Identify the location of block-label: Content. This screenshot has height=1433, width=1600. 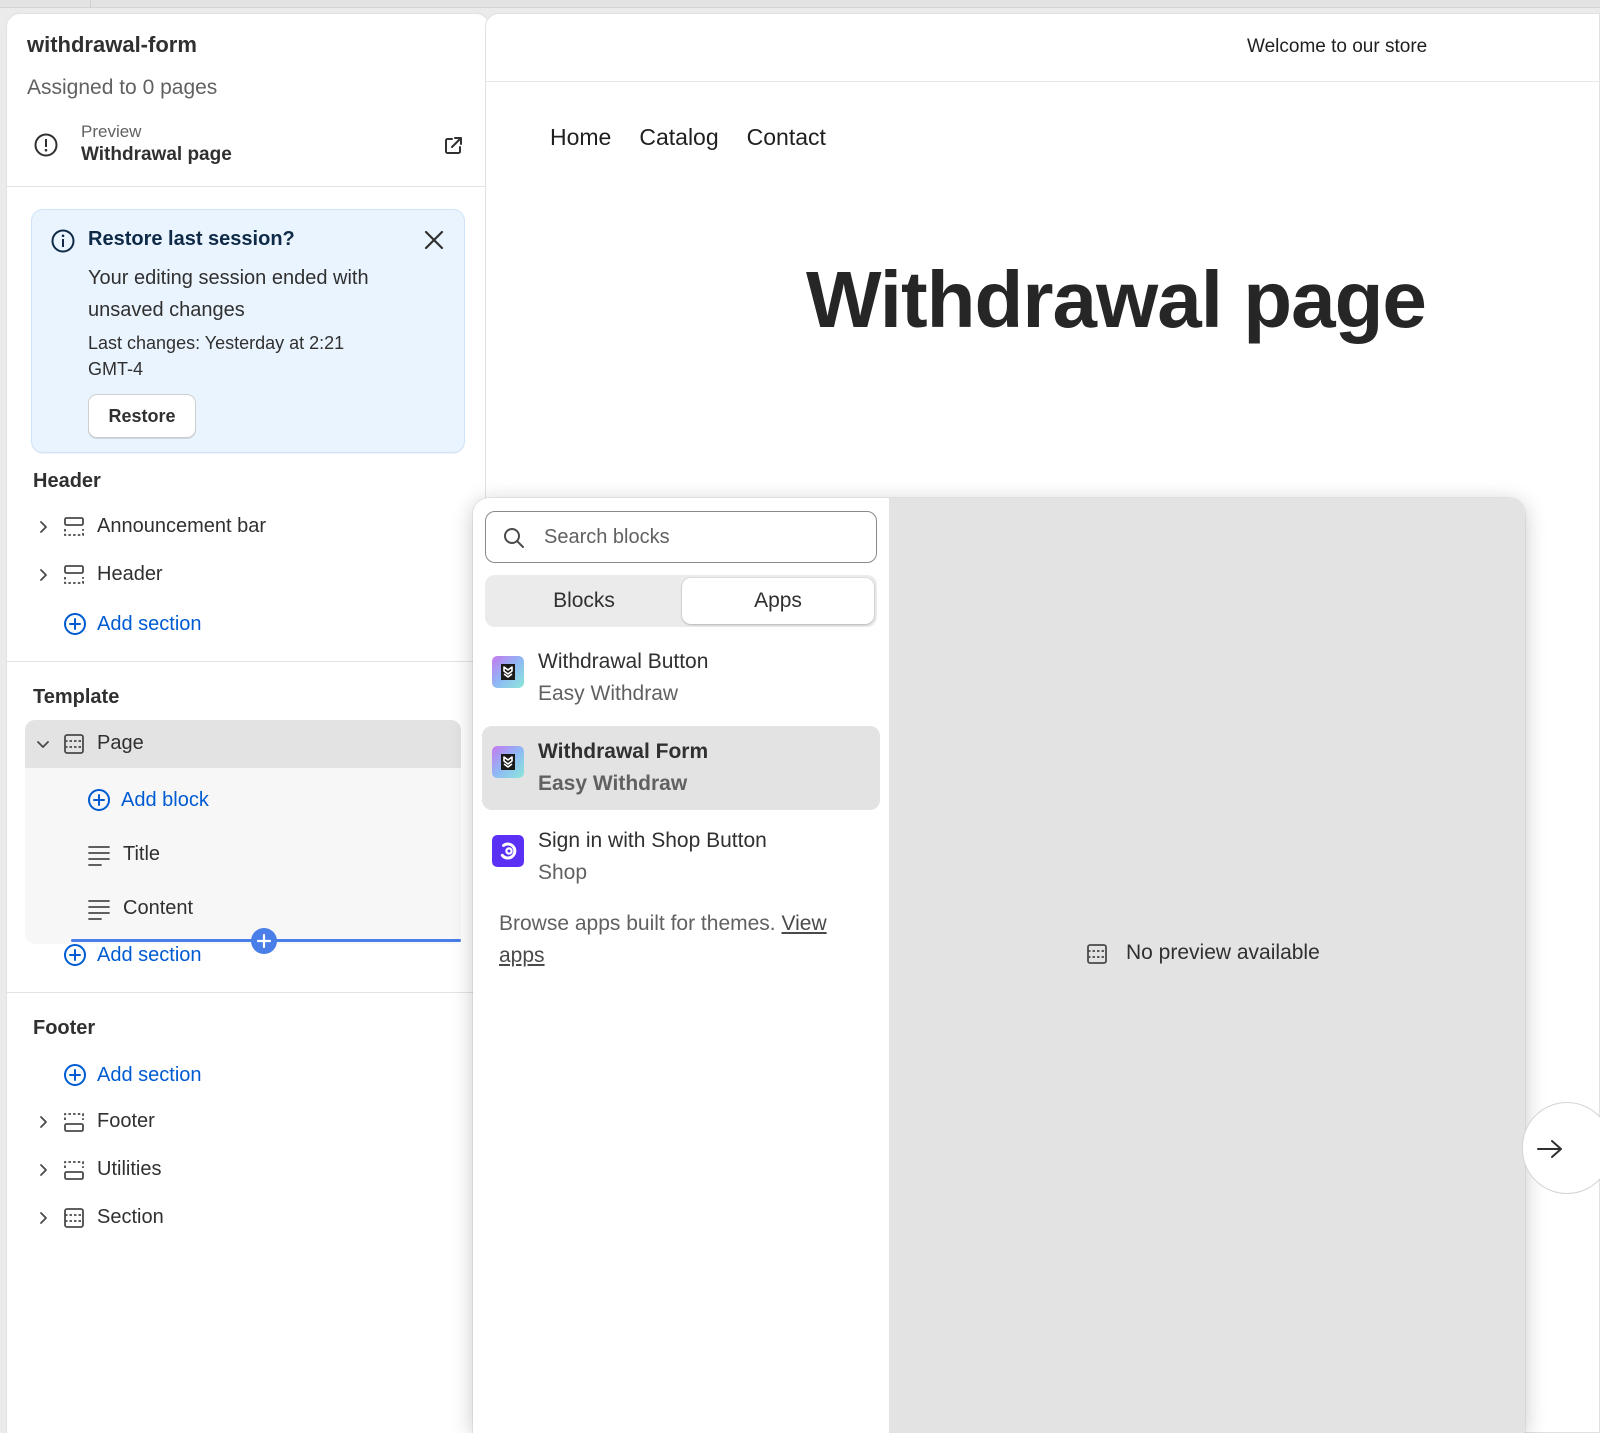
(158, 908).